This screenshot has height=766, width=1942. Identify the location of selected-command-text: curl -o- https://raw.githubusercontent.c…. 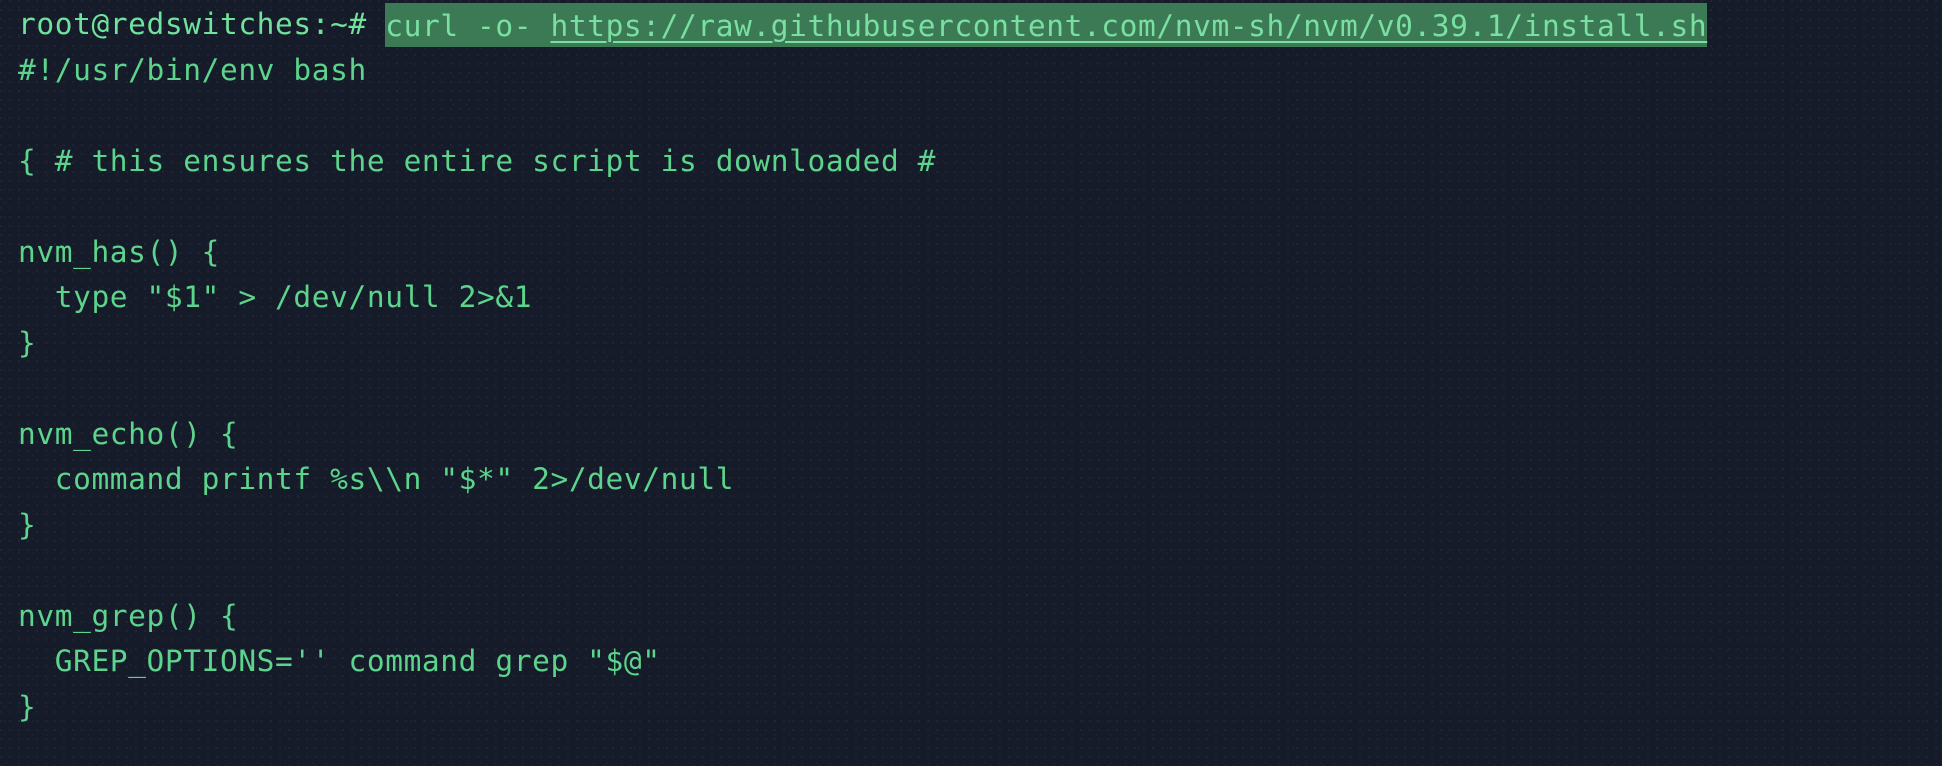
(1046, 24).